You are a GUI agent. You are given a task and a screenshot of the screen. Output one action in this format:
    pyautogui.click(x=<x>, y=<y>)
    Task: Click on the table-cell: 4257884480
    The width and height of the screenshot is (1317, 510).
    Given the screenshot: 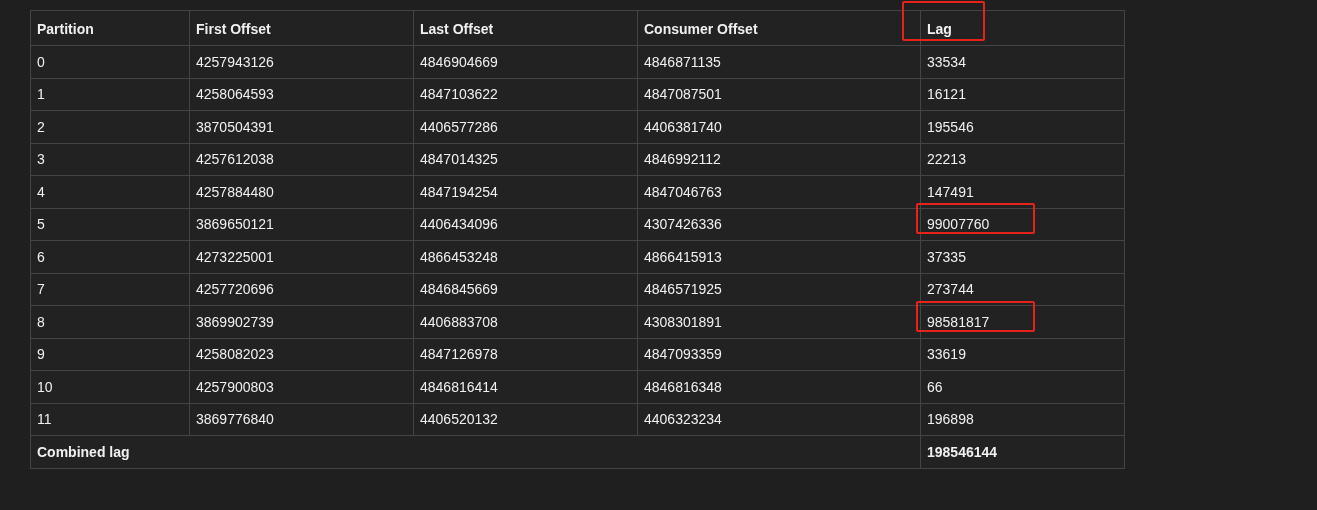 What is the action you would take?
    pyautogui.click(x=301, y=191)
    